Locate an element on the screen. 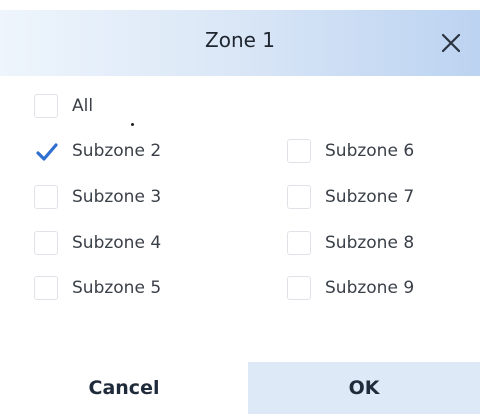 Image resolution: width=480 pixels, height=414 pixels. dialog-title: Zone 1 is located at coordinates (240, 40).